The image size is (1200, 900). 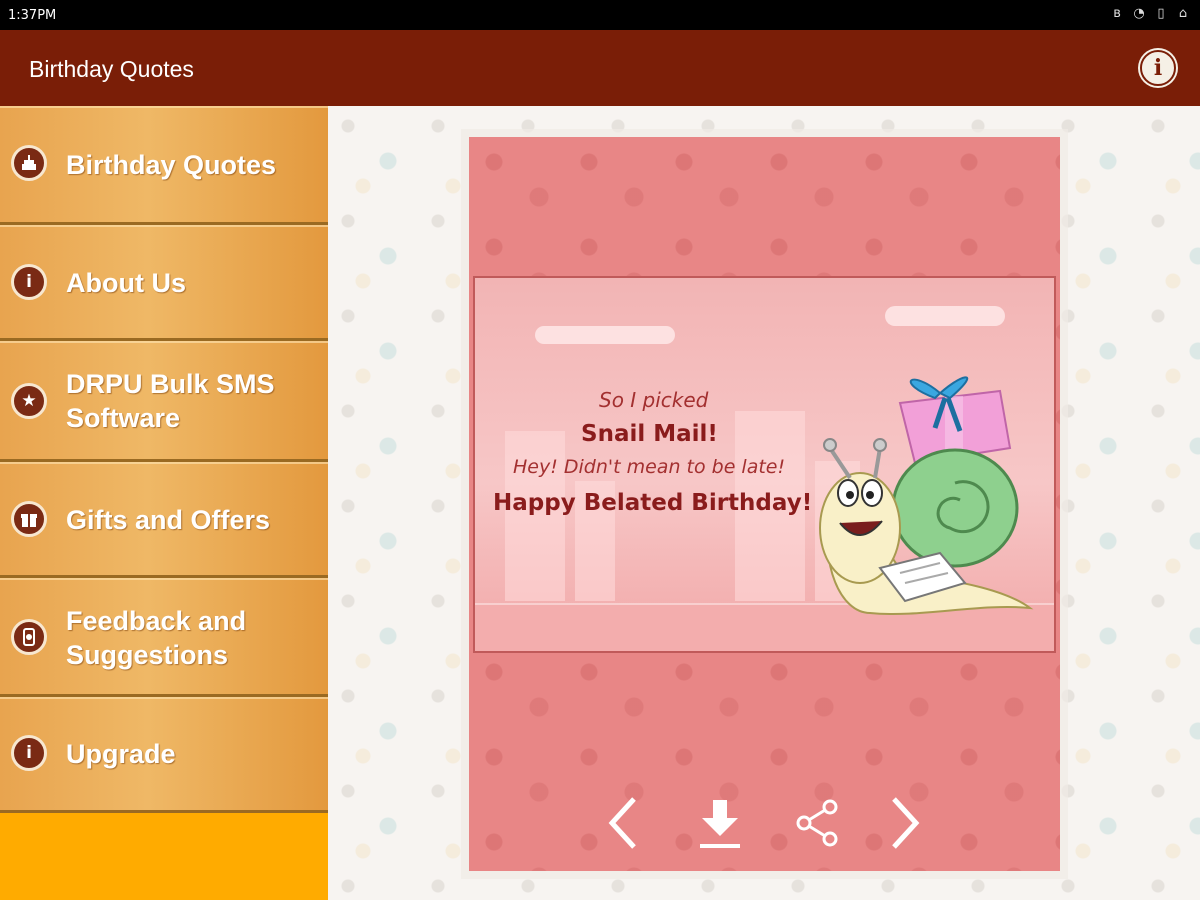 I want to click on snail-illustration, so click(x=926, y=496).